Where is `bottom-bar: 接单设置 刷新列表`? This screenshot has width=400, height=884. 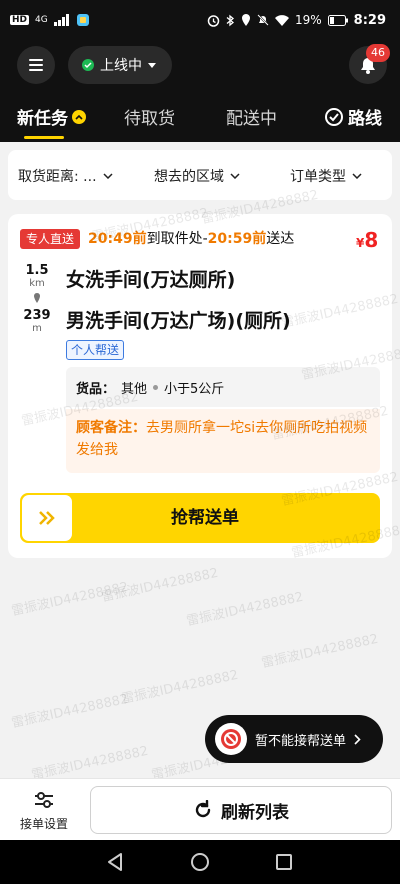 bottom-bar: 接单设置 刷新列表 is located at coordinates (200, 809).